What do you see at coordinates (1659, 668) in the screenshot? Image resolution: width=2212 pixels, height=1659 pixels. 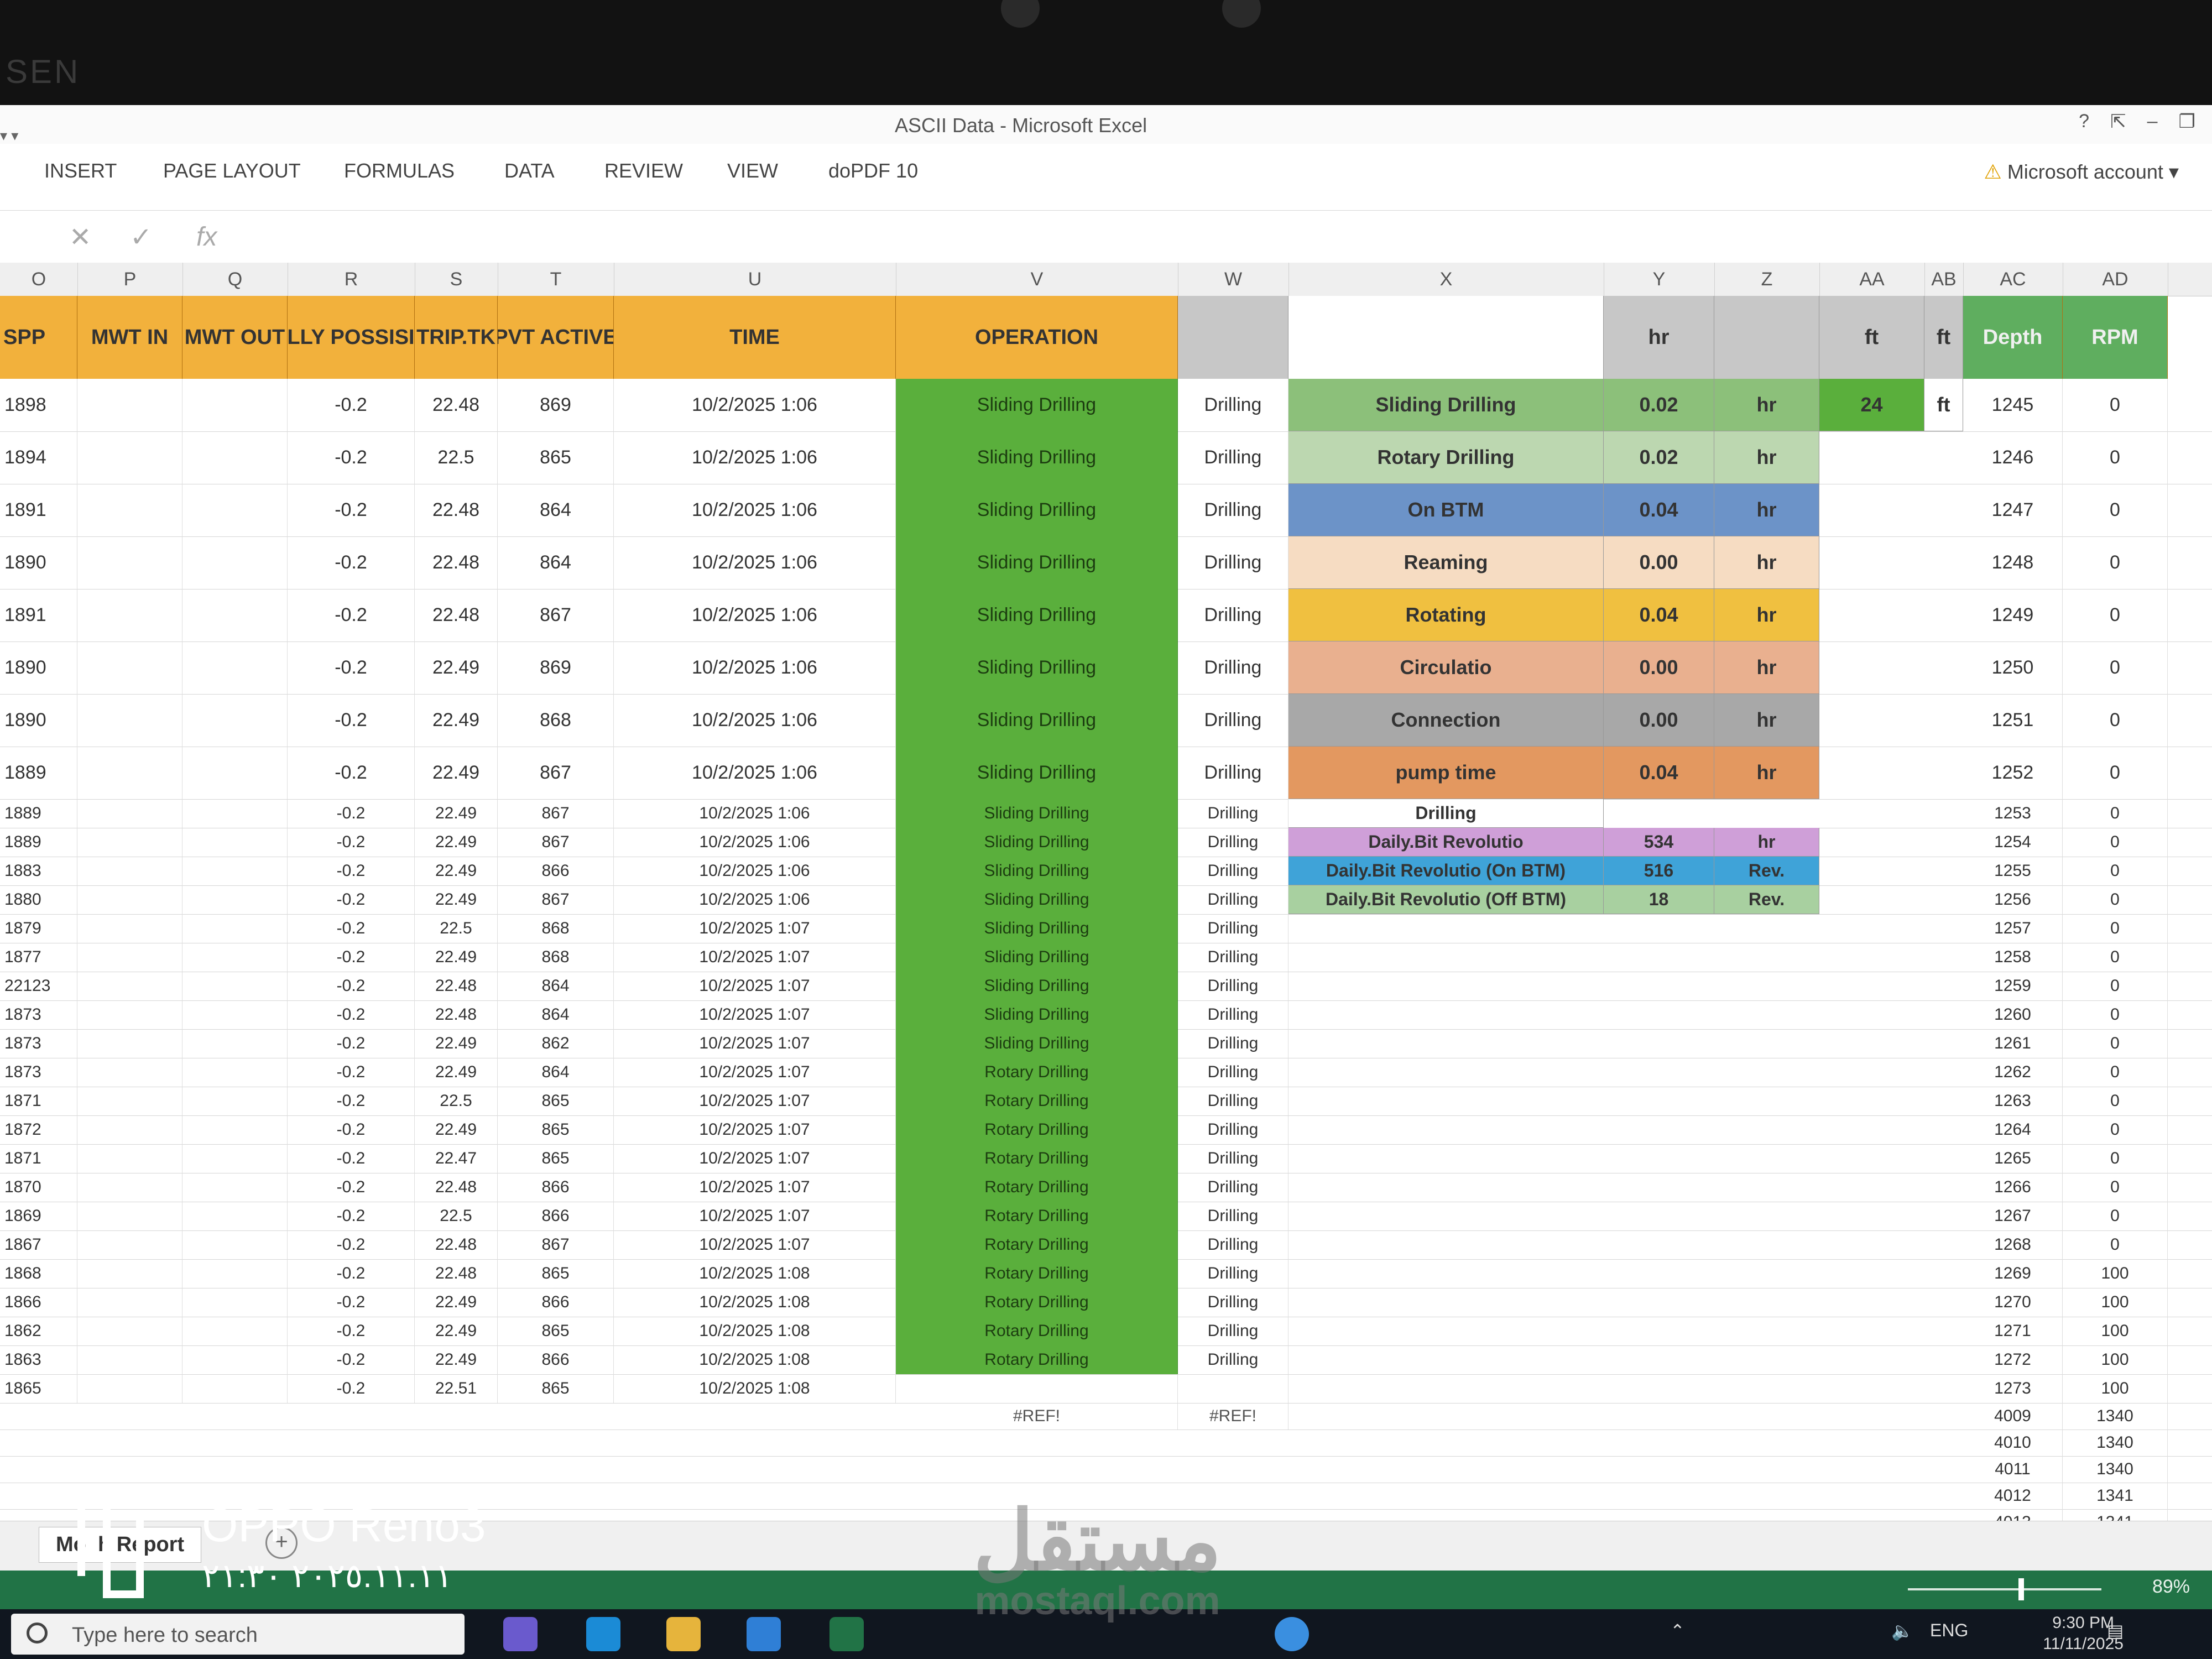 I see `summary-value: 0.00` at bounding box center [1659, 668].